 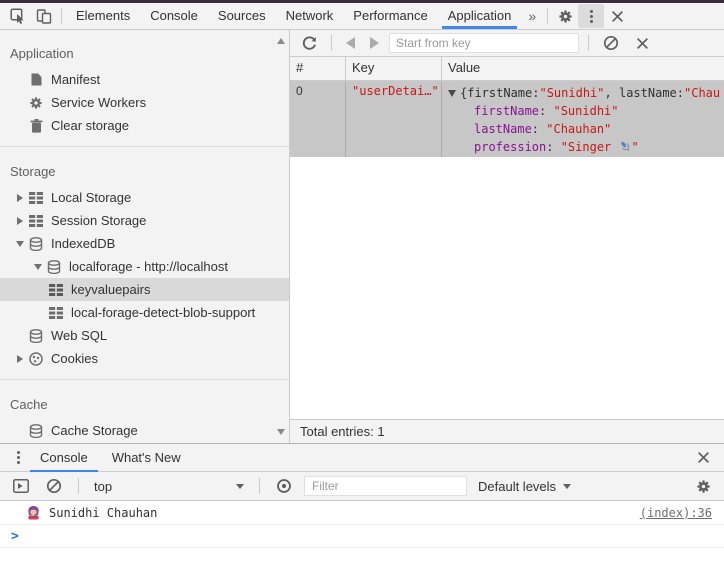 I want to click on preview-text: {firstName:, so click(x=500, y=93).